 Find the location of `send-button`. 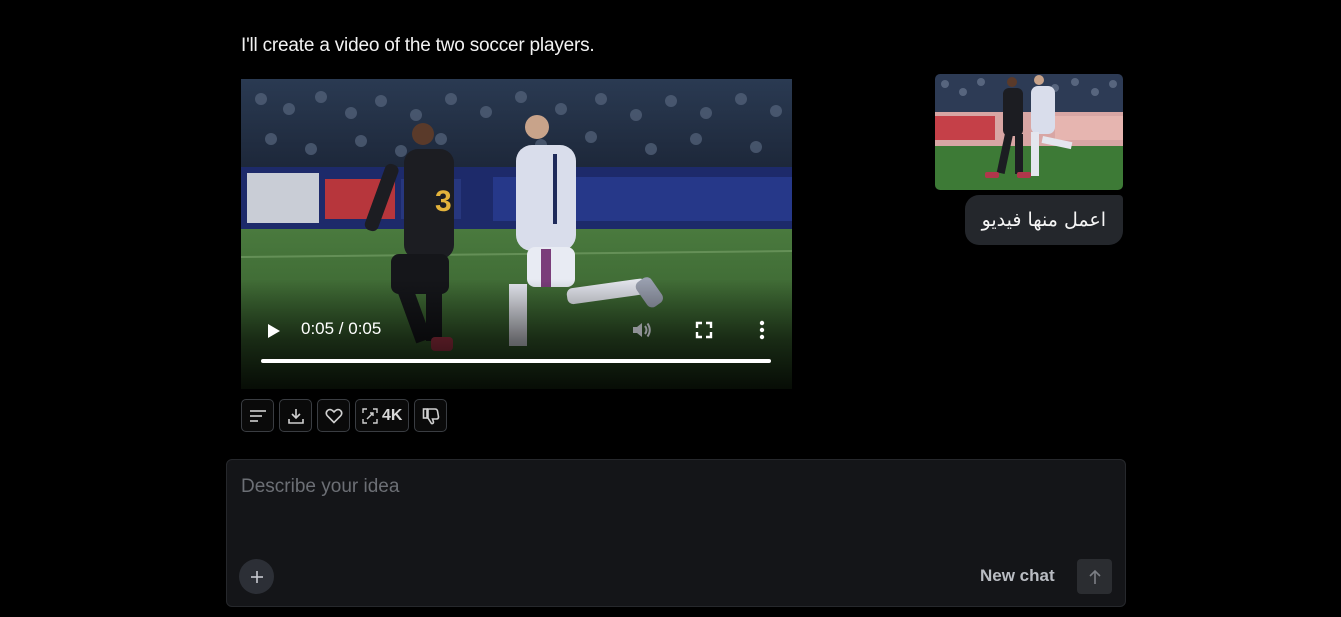

send-button is located at coordinates (1094, 576).